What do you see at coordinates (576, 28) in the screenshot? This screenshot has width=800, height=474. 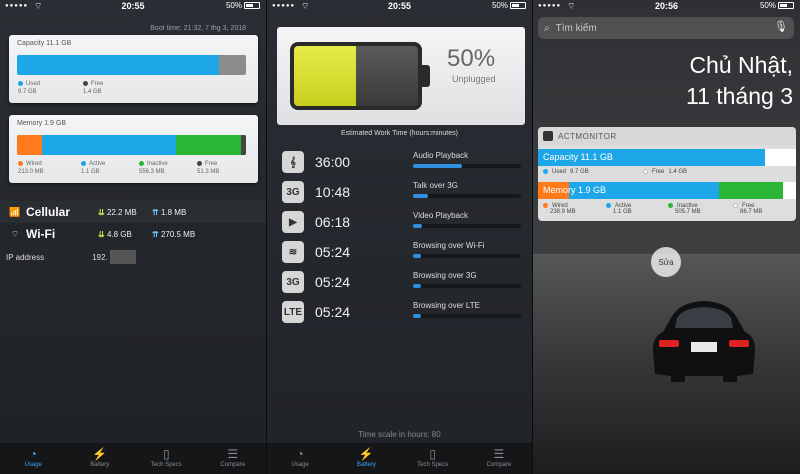 I see `search-placeholder: Tìm kiếm` at bounding box center [576, 28].